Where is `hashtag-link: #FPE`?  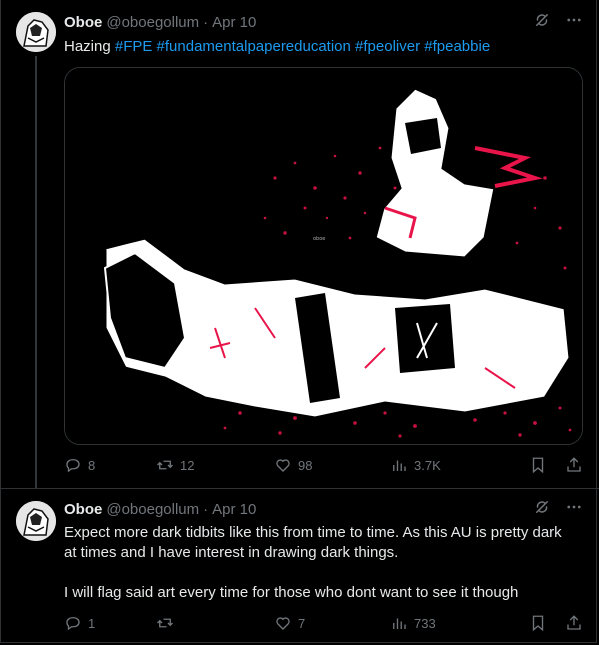
hashtag-link: #FPE is located at coordinates (134, 46).